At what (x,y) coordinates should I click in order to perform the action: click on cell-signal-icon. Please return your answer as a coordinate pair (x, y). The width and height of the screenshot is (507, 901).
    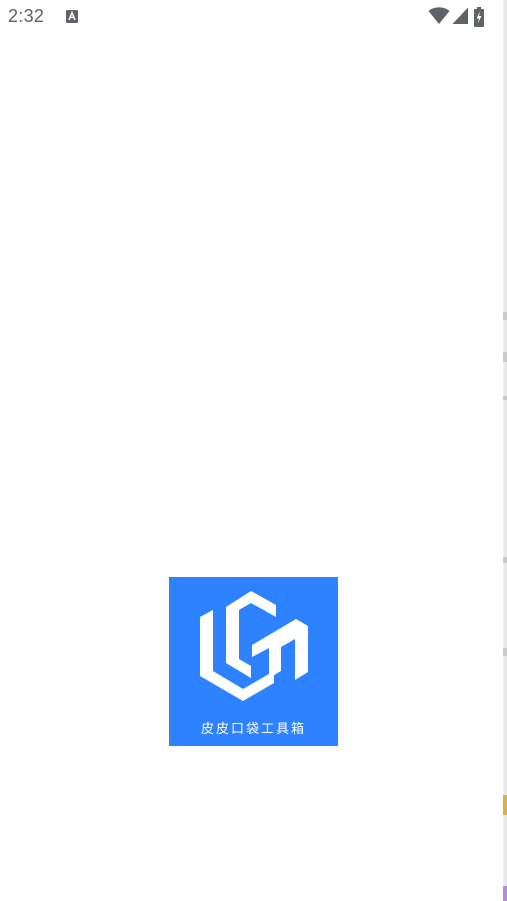
    Looking at the image, I should click on (460, 15).